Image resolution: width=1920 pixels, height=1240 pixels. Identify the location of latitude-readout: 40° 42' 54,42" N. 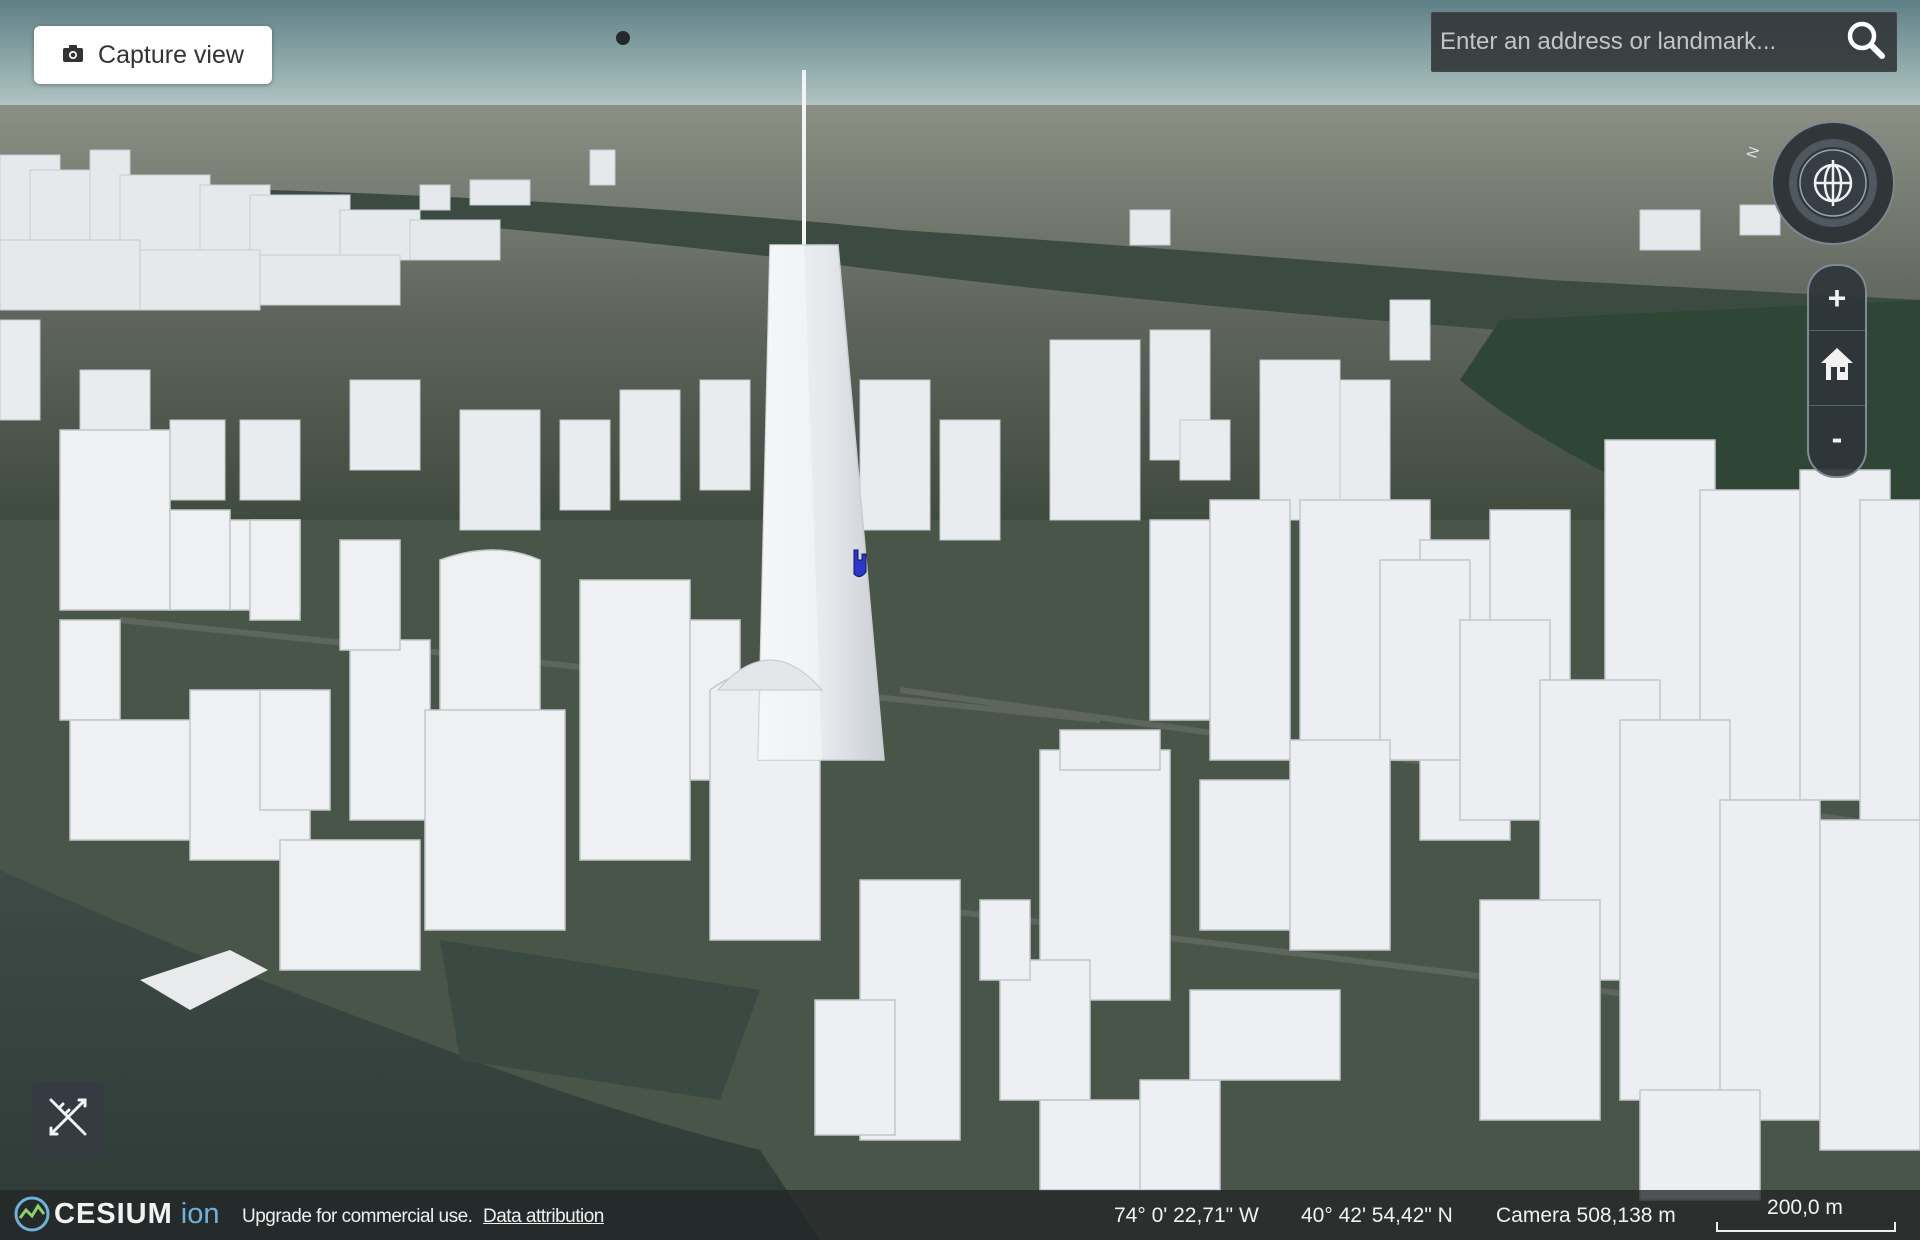
(1377, 1215).